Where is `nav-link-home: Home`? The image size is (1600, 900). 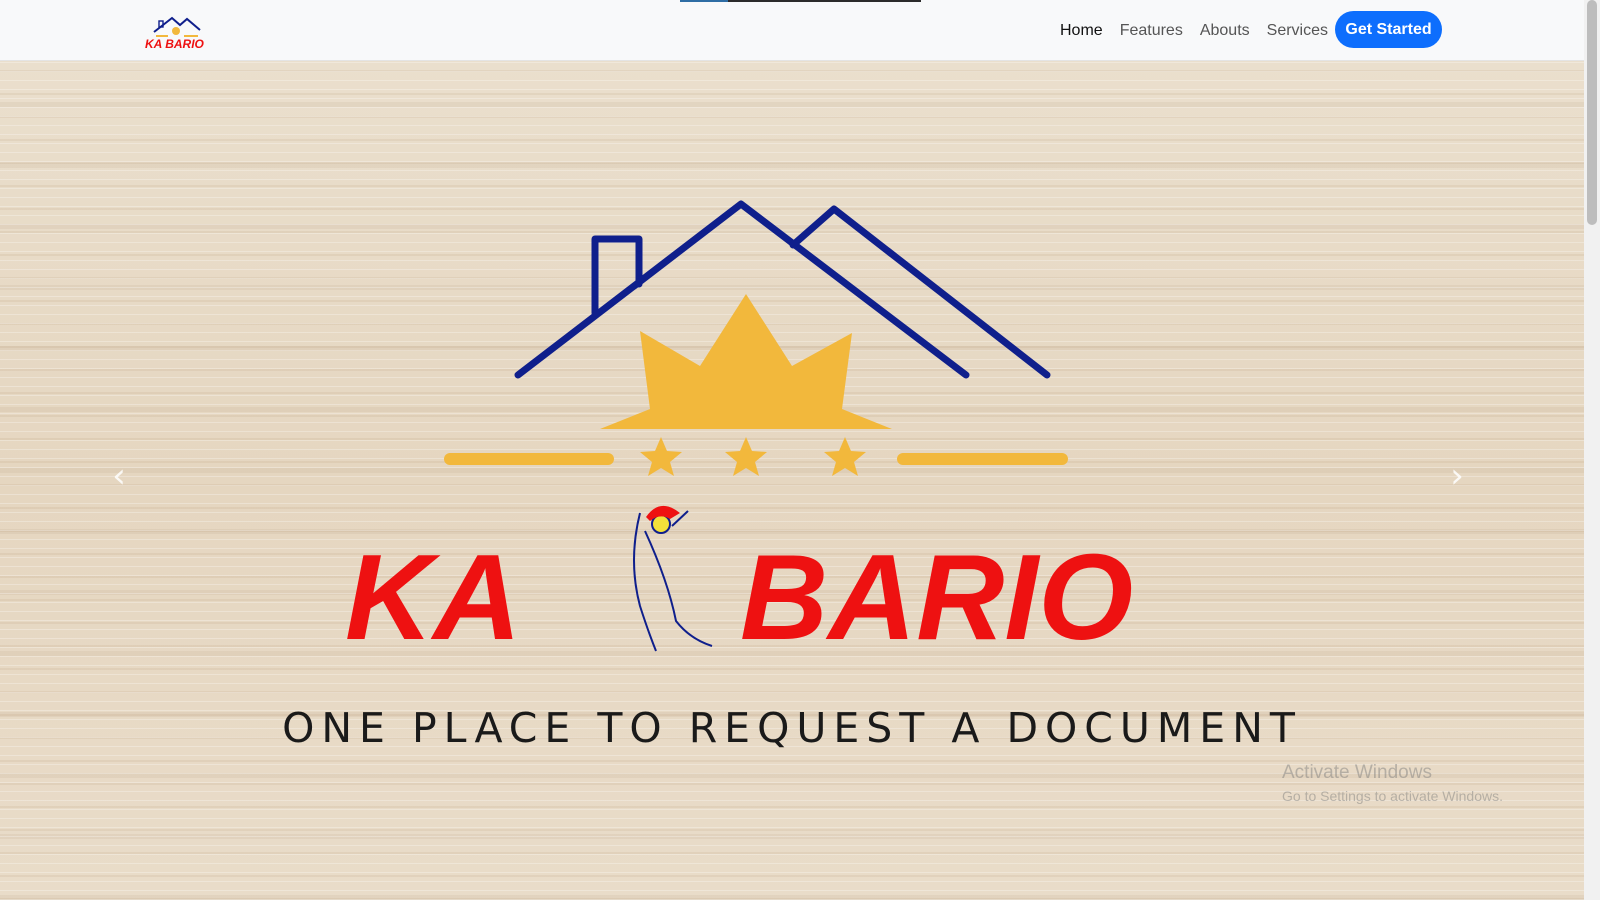
nav-link-home: Home is located at coordinates (1081, 31).